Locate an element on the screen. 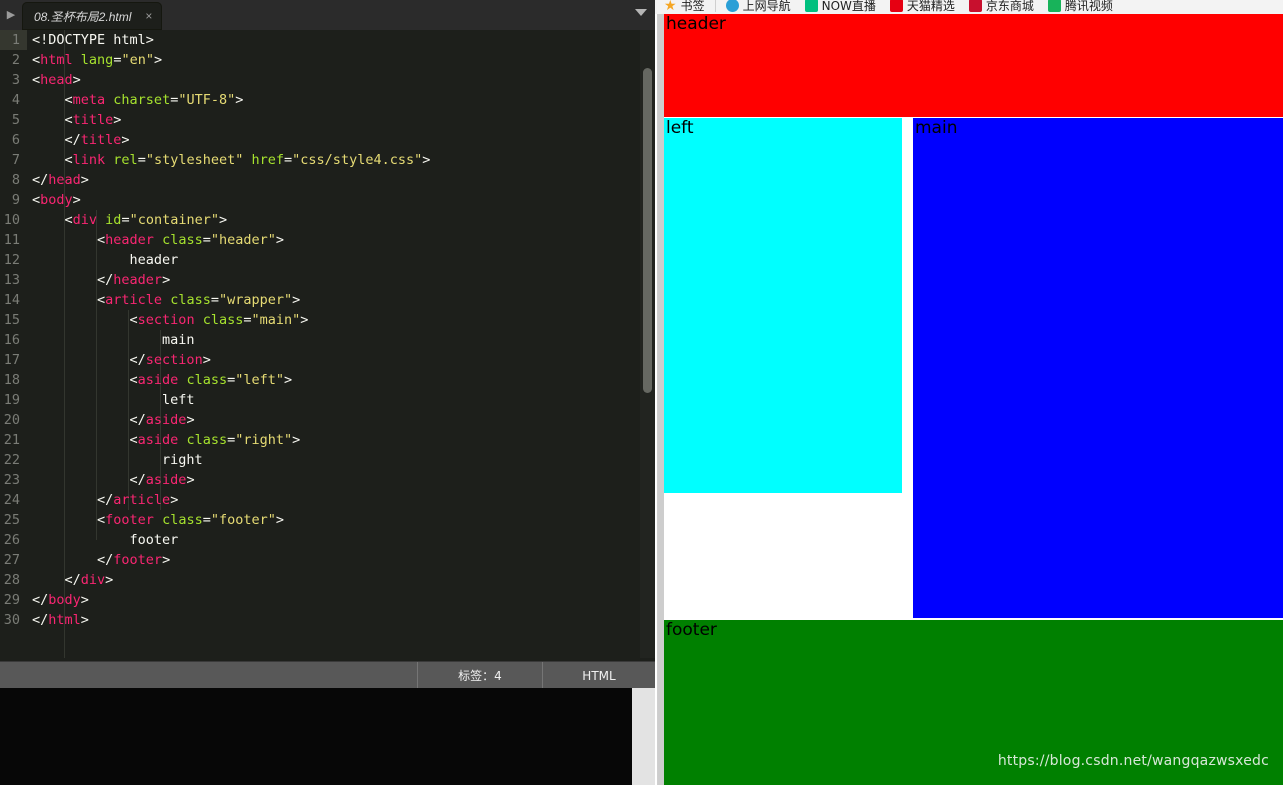 This screenshot has width=1283, height=785. code-line: 27 </footer> is located at coordinates (327, 560).